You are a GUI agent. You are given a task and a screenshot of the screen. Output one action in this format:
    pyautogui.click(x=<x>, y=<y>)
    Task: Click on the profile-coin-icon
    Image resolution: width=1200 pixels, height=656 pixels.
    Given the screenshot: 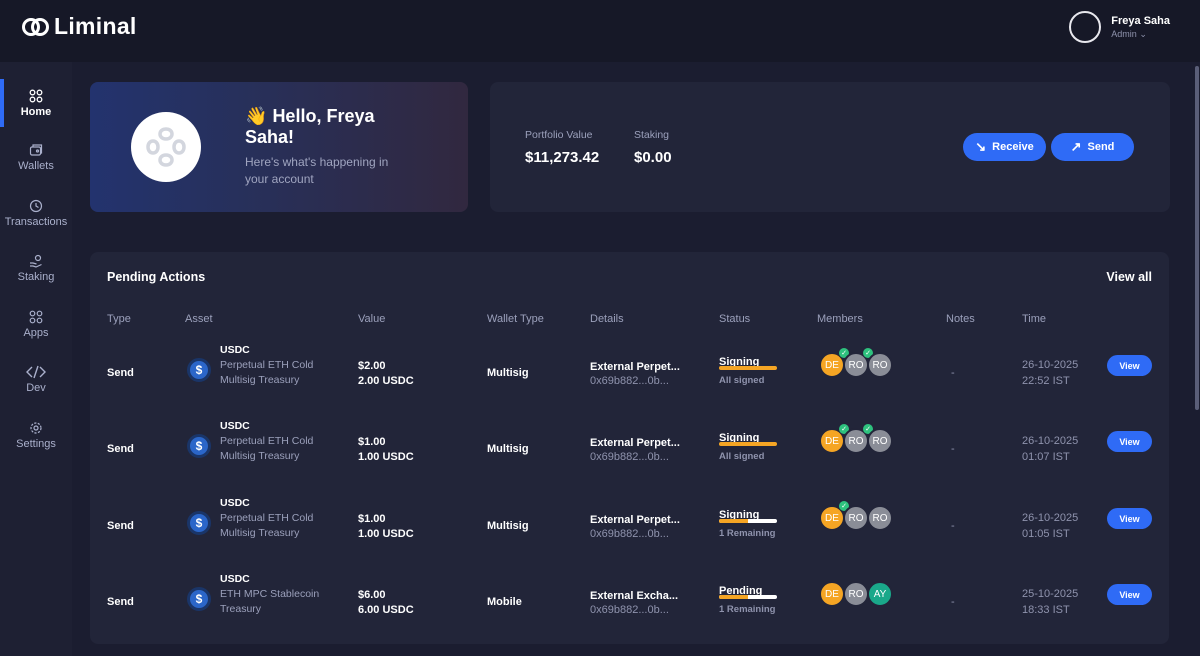 What is the action you would take?
    pyautogui.click(x=166, y=147)
    